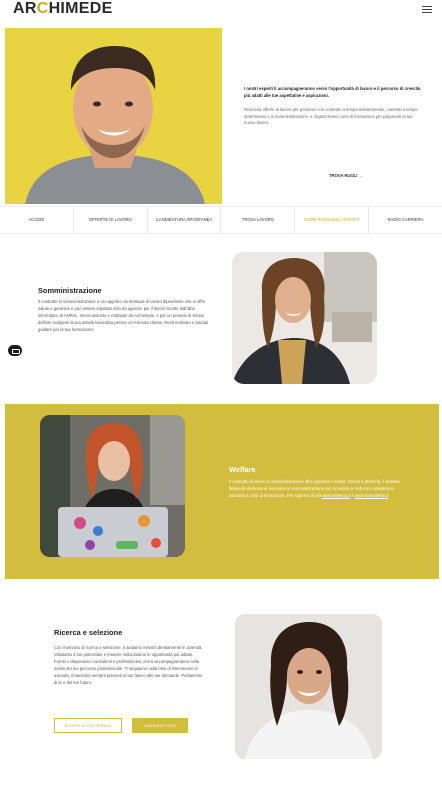  I want to click on tab-candidatura-spontanea: CANDIDATURA SPONTANEA, so click(185, 220).